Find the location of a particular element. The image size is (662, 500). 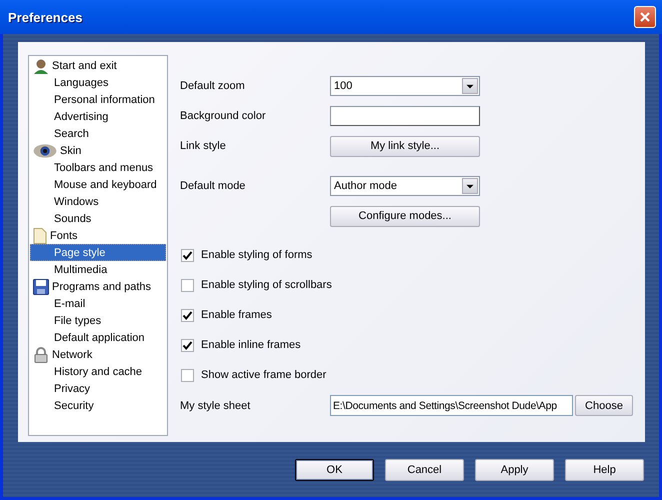

category-item: Mouse and keyboard is located at coordinates (98, 184).